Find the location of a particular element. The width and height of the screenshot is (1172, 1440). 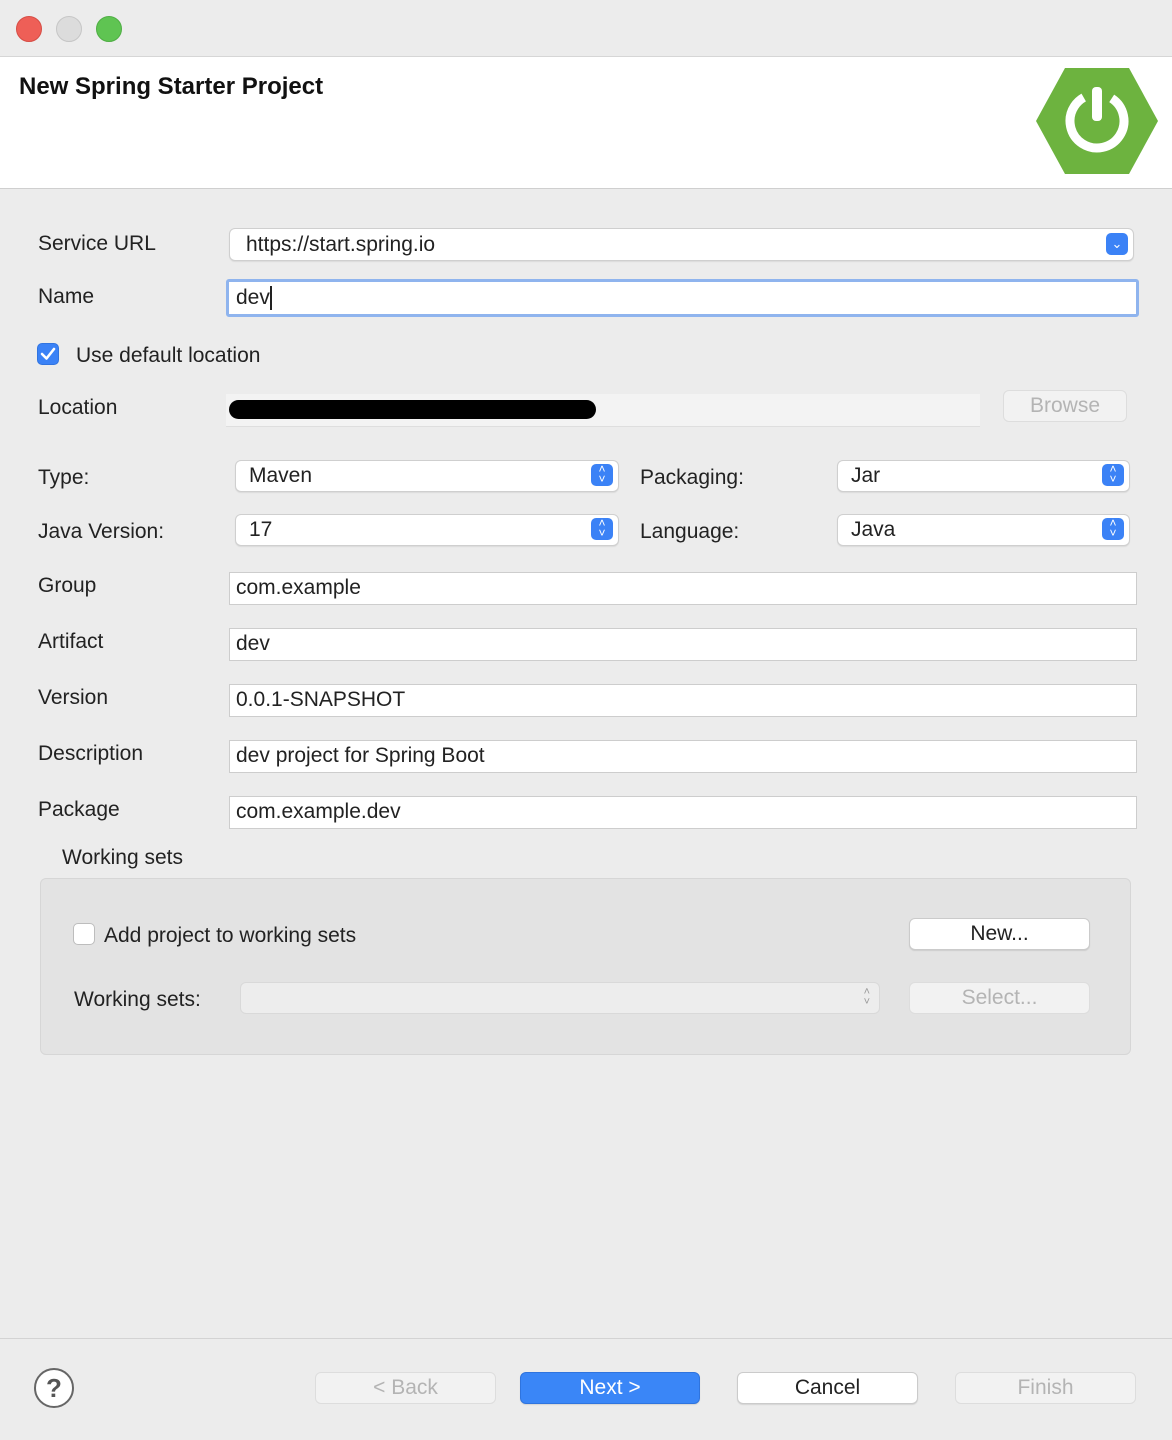

working-sets-label: Working sets: is located at coordinates (137, 999).